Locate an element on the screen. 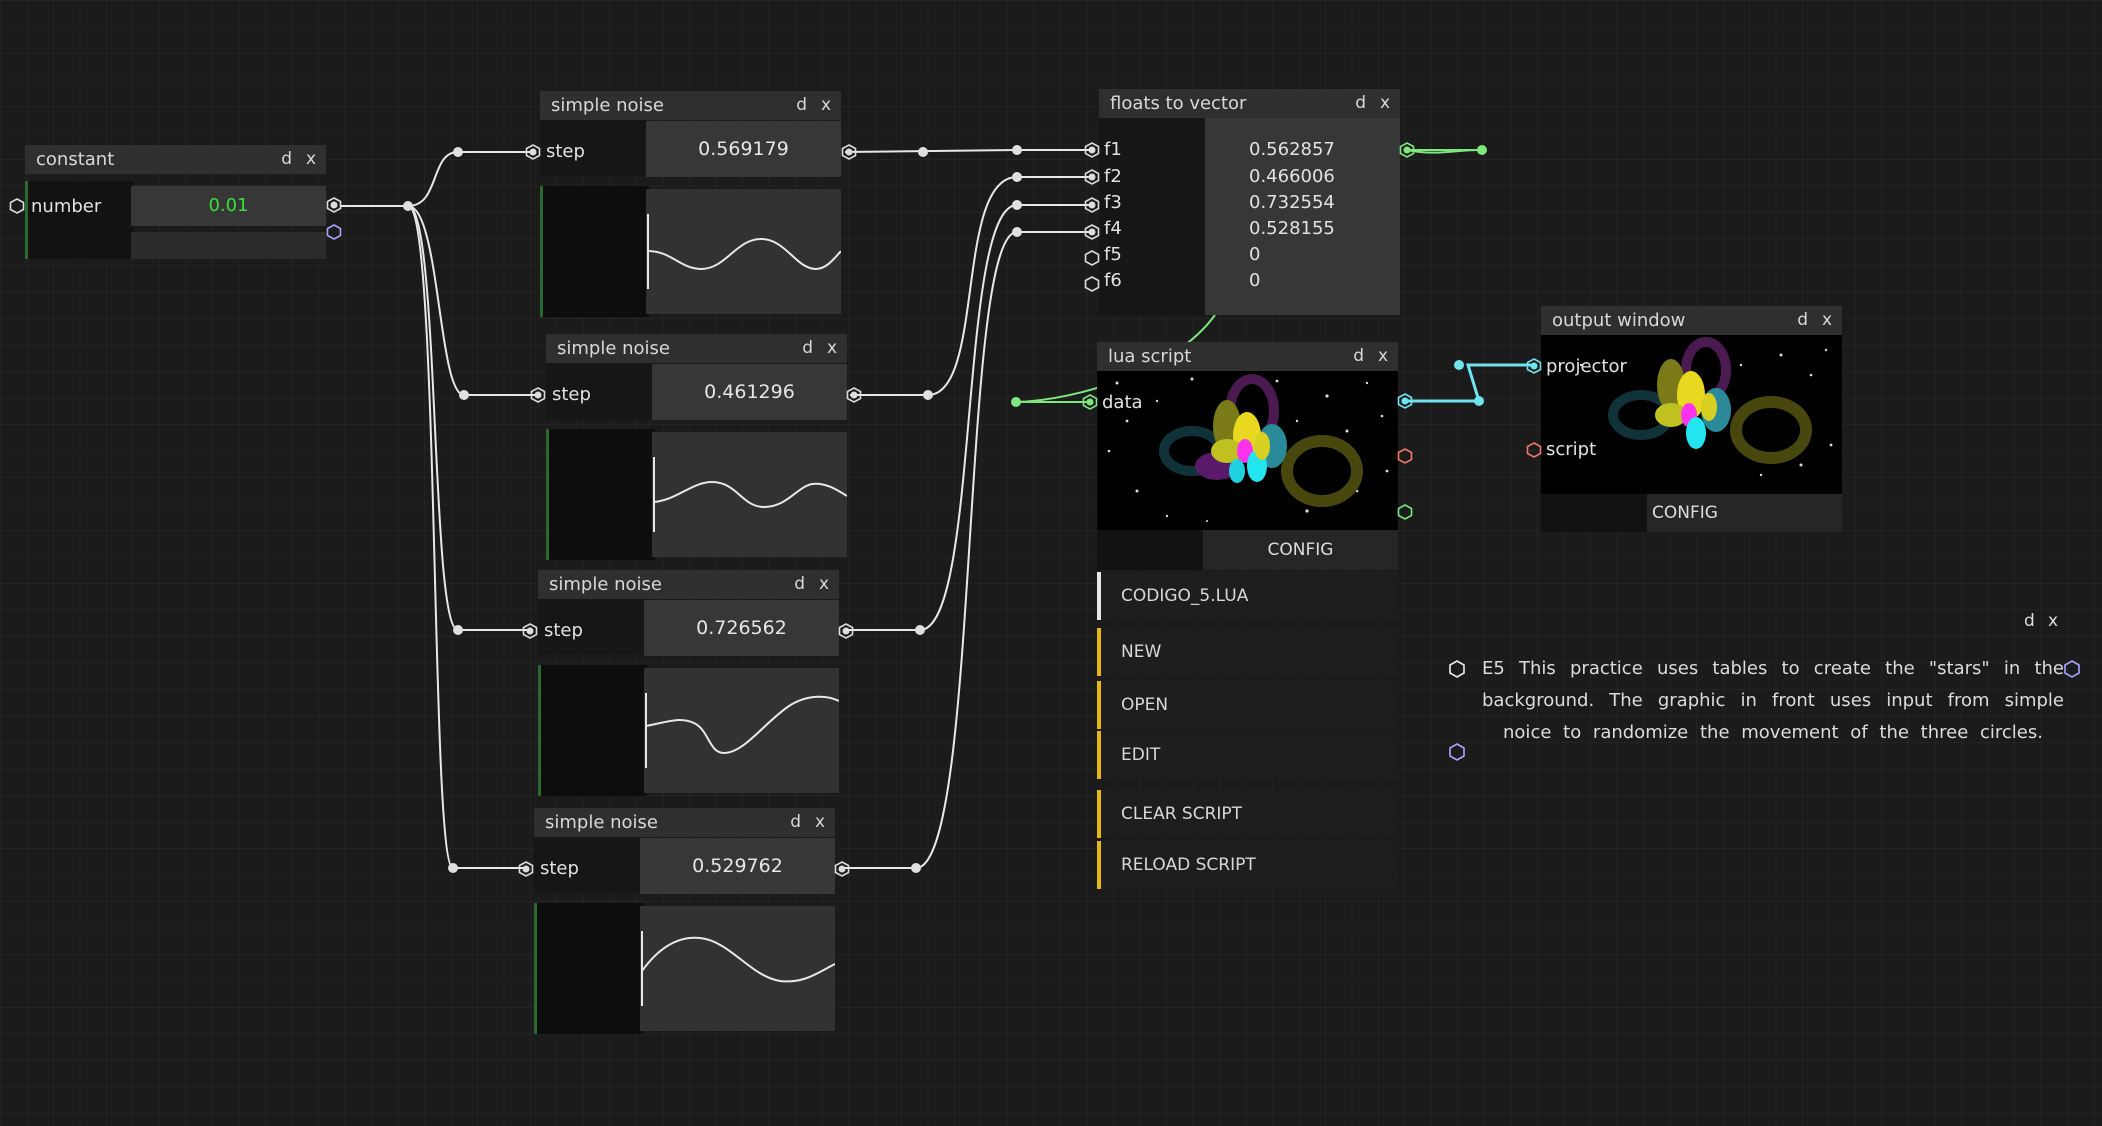  edit-button: EDIT is located at coordinates (1247, 755).